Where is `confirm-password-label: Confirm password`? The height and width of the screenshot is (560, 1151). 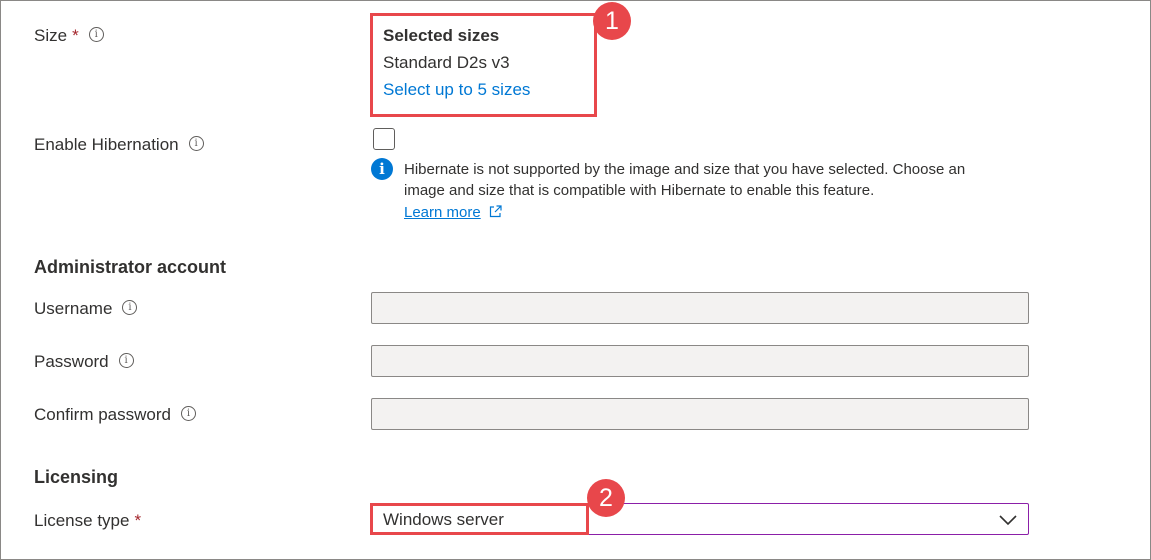 confirm-password-label: Confirm password is located at coordinates (102, 414).